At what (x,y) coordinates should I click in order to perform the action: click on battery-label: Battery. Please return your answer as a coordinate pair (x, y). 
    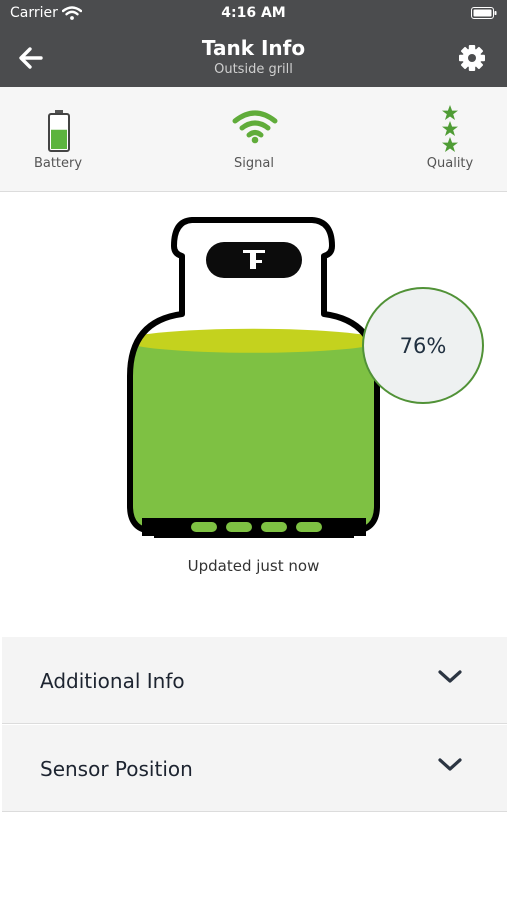
    Looking at the image, I should click on (58, 163).